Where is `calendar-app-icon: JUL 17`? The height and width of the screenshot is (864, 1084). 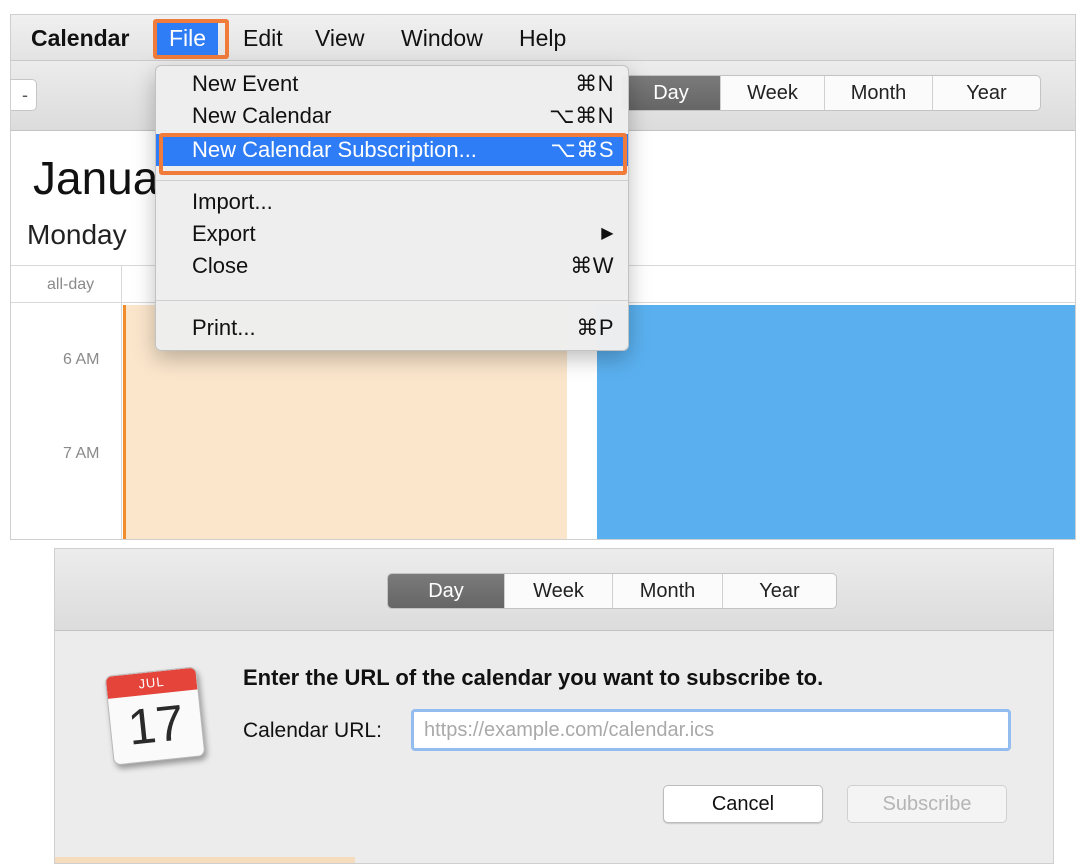
calendar-app-icon: JUL 17 is located at coordinates (155, 716).